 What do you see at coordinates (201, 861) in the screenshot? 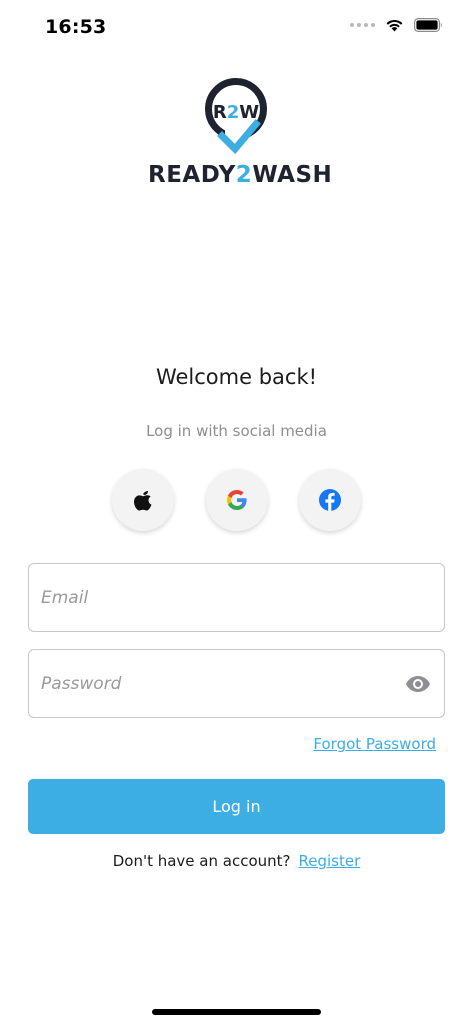
I see `register-prompt: Don't have an account?` at bounding box center [201, 861].